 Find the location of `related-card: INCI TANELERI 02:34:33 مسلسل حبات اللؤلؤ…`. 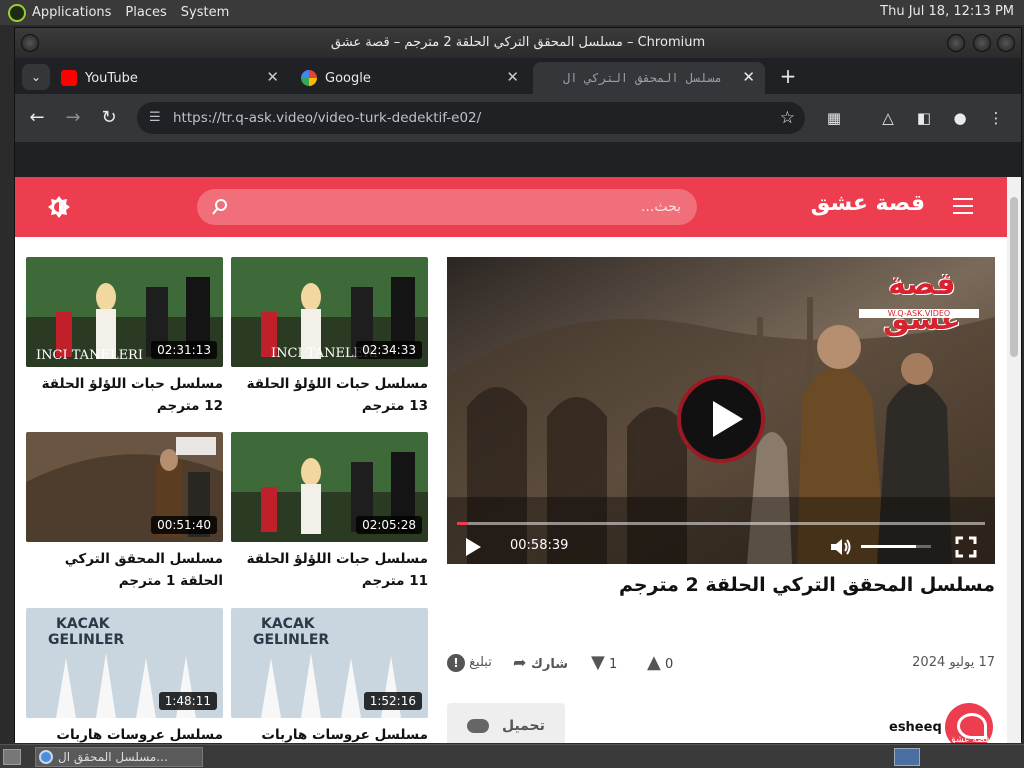

related-card: INCI TANELERI 02:34:33 مسلسل حبات اللؤلؤ… is located at coordinates (329, 337).